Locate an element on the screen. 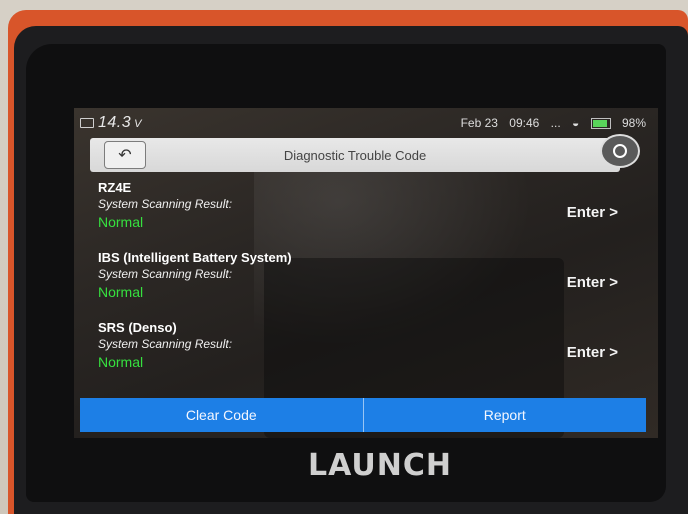 This screenshot has width=688, height=514. system-name: RZ4E is located at coordinates (115, 187).